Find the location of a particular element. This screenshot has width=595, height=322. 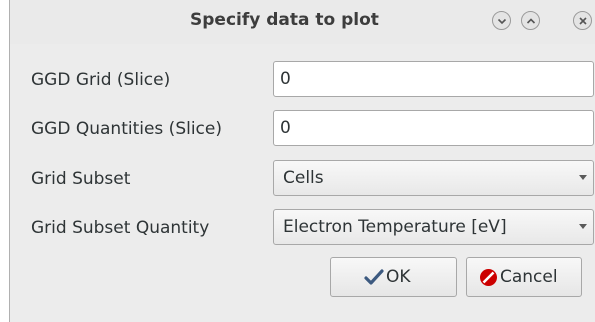

chevron-down-icon is located at coordinates (502, 21).